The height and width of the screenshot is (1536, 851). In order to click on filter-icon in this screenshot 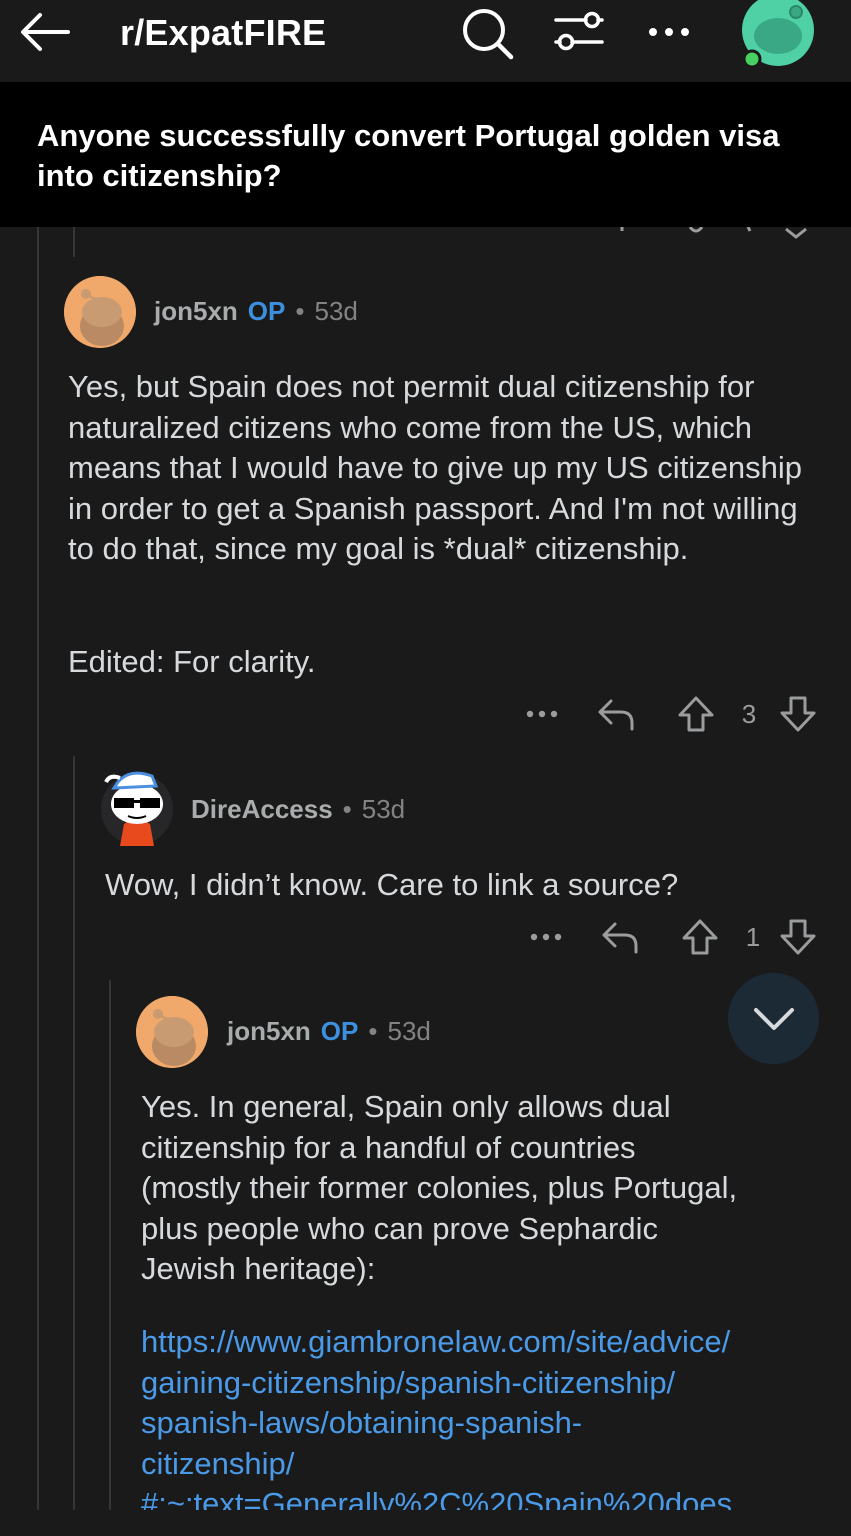, I will do `click(579, 32)`.